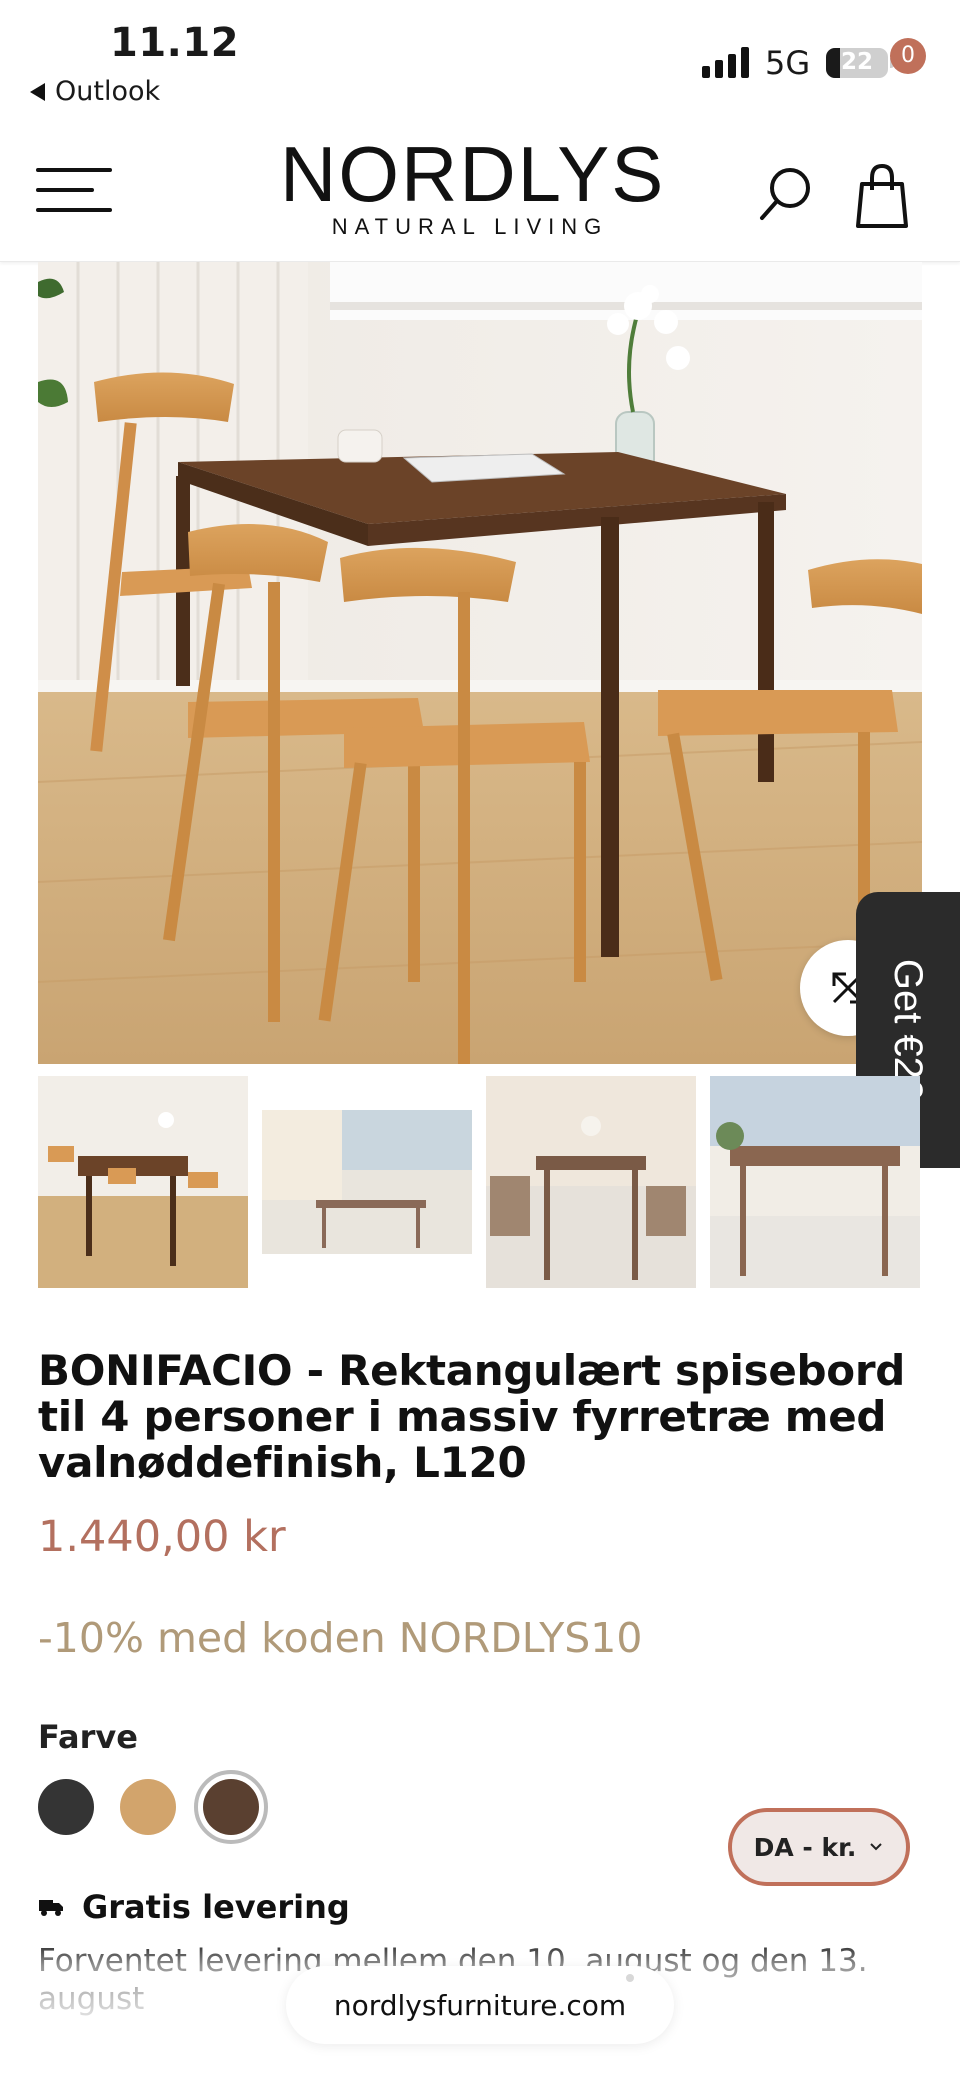 This screenshot has width=960, height=2078. I want to click on battery-icon: 22, so click(857, 63).